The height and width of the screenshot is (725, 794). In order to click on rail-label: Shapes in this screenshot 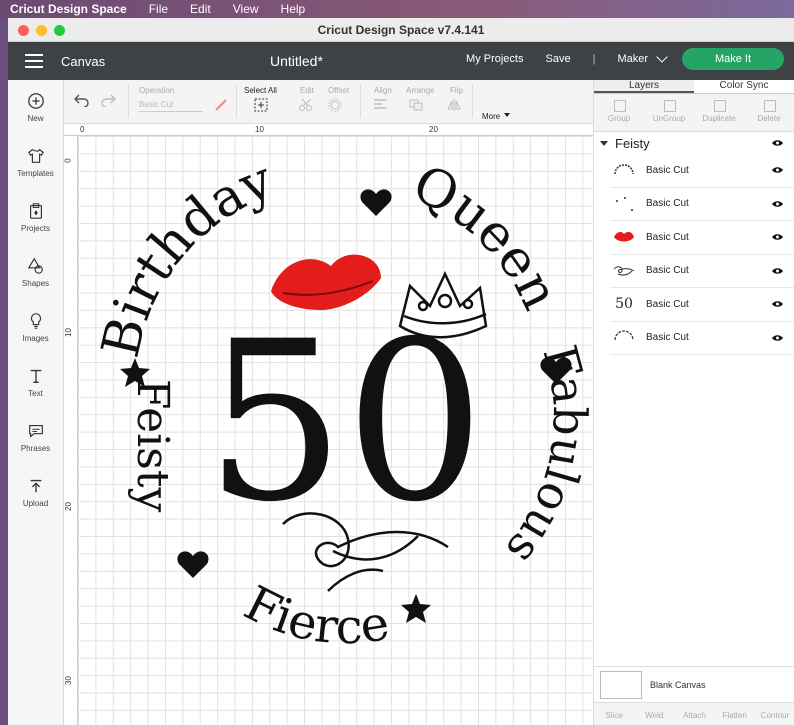, I will do `click(35, 283)`.